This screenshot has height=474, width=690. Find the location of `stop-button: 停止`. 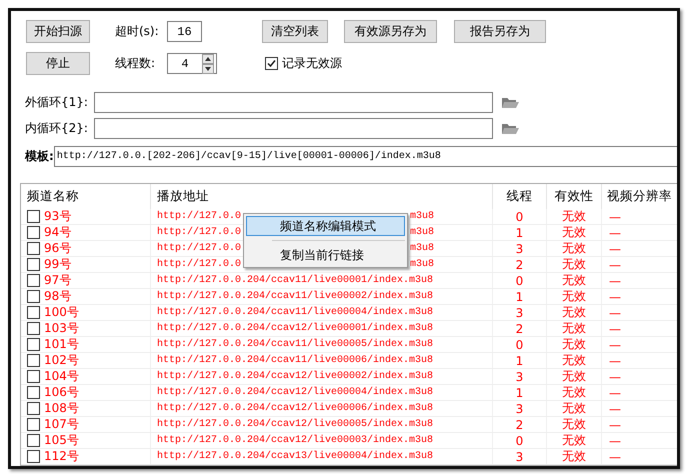

stop-button: 停止 is located at coordinates (58, 63).